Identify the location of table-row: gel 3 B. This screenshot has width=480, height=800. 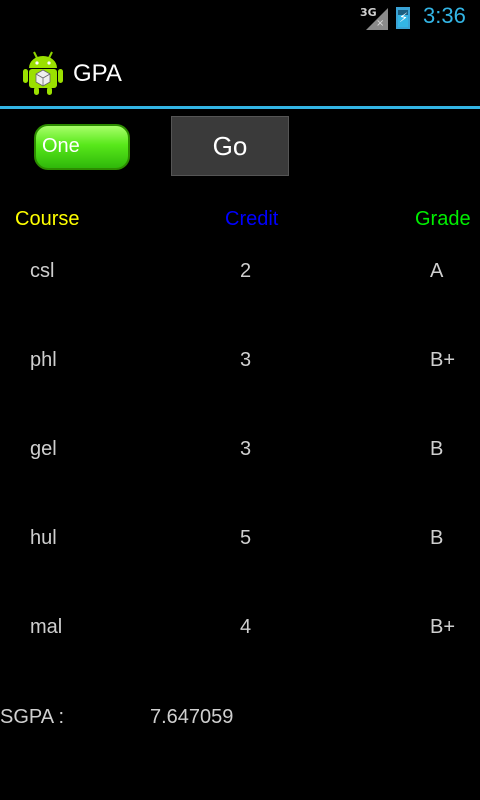
(240, 453).